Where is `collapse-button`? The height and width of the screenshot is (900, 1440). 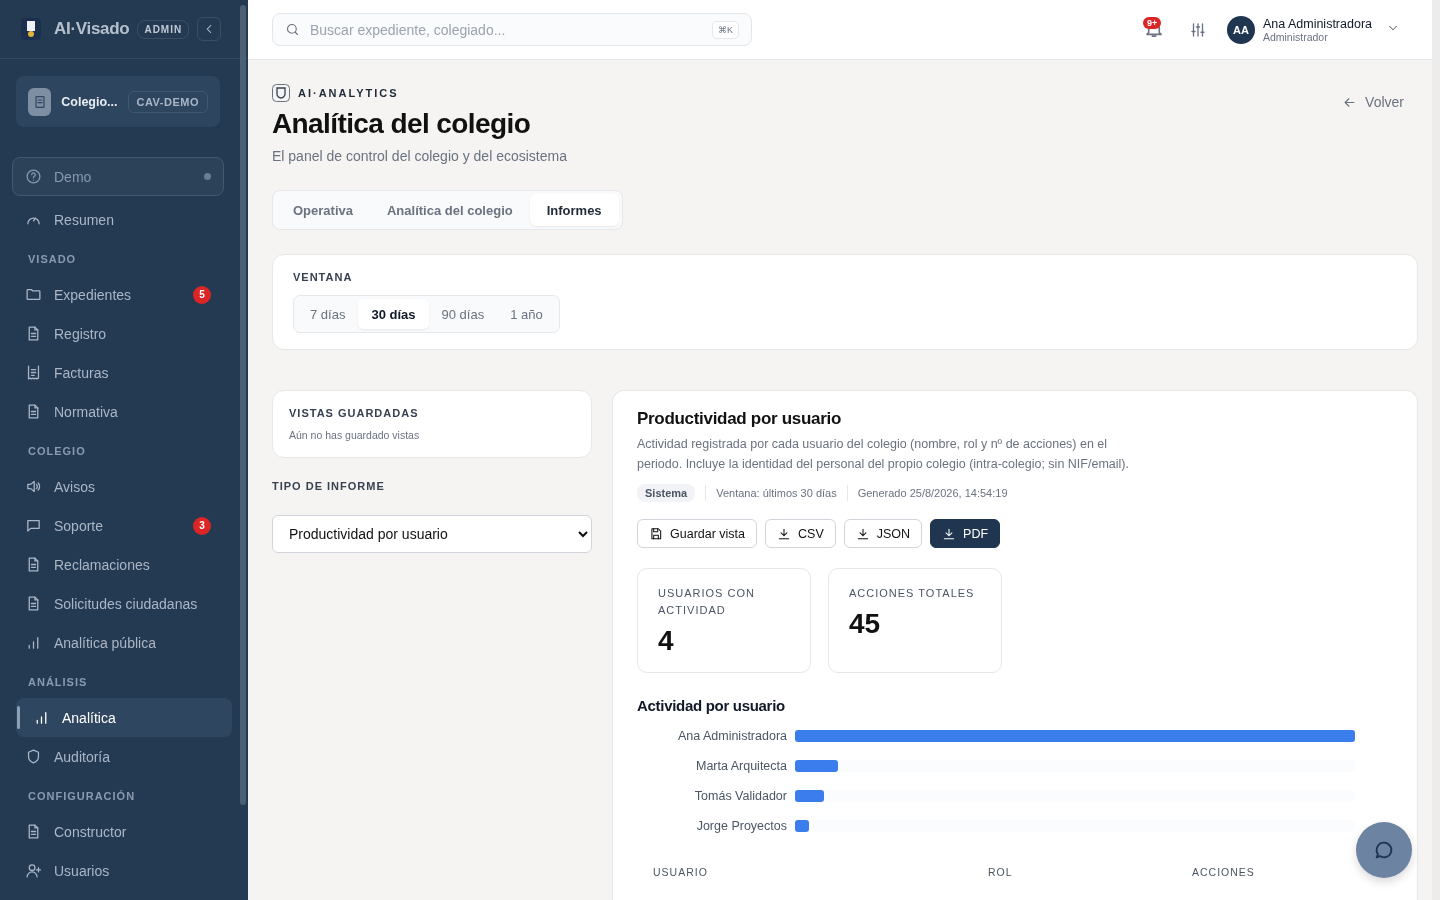
collapse-button is located at coordinates (209, 29).